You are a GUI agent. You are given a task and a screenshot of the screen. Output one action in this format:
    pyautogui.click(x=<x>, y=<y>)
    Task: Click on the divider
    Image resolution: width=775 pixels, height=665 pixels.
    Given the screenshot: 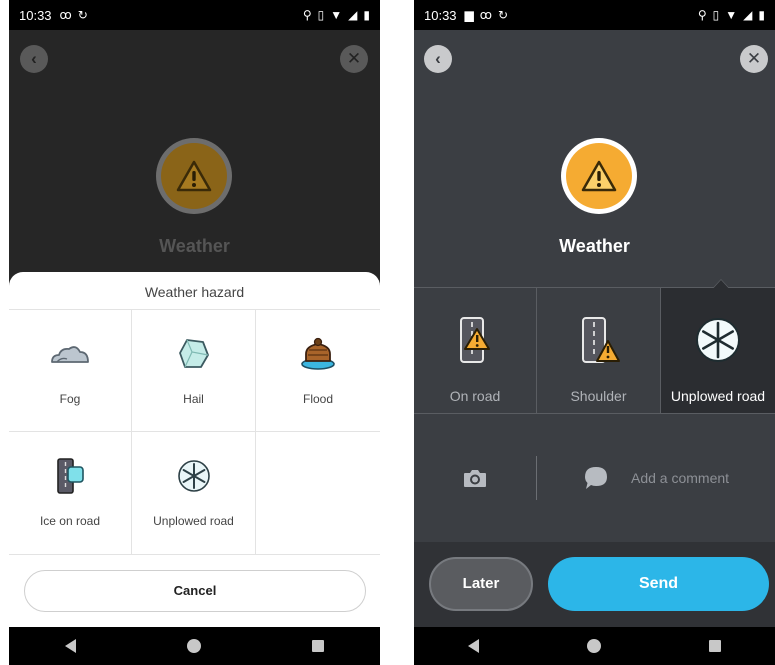 What is the action you would take?
    pyautogui.click(x=536, y=477)
    